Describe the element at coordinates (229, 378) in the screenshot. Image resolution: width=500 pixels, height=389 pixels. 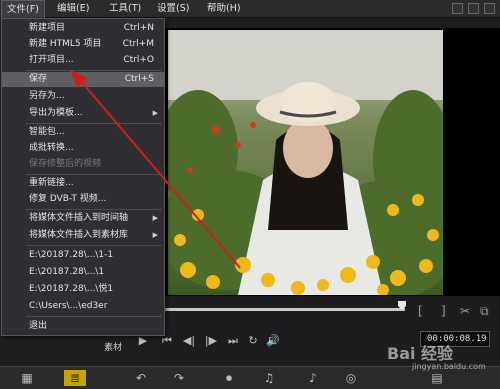
I see `record-icon: ⏺` at that location.